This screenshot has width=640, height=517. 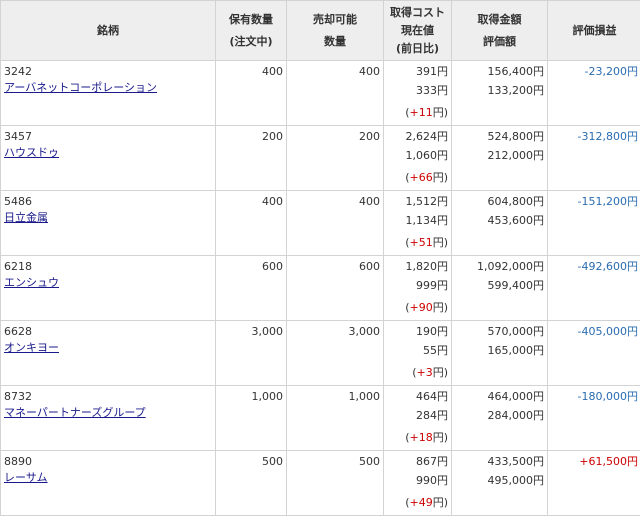 What do you see at coordinates (335, 41) in the screenshot?
I see `col-header-sellable-sub: 数量` at bounding box center [335, 41].